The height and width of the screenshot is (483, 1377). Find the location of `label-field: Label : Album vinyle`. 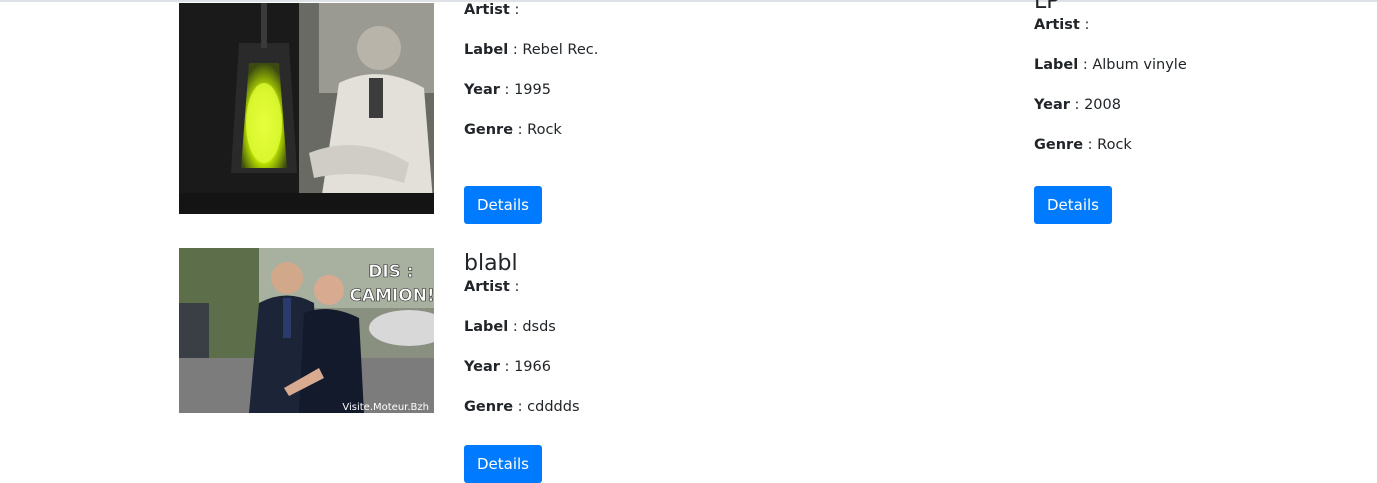

label-field: Label : Album vinyle is located at coordinates (1110, 65).